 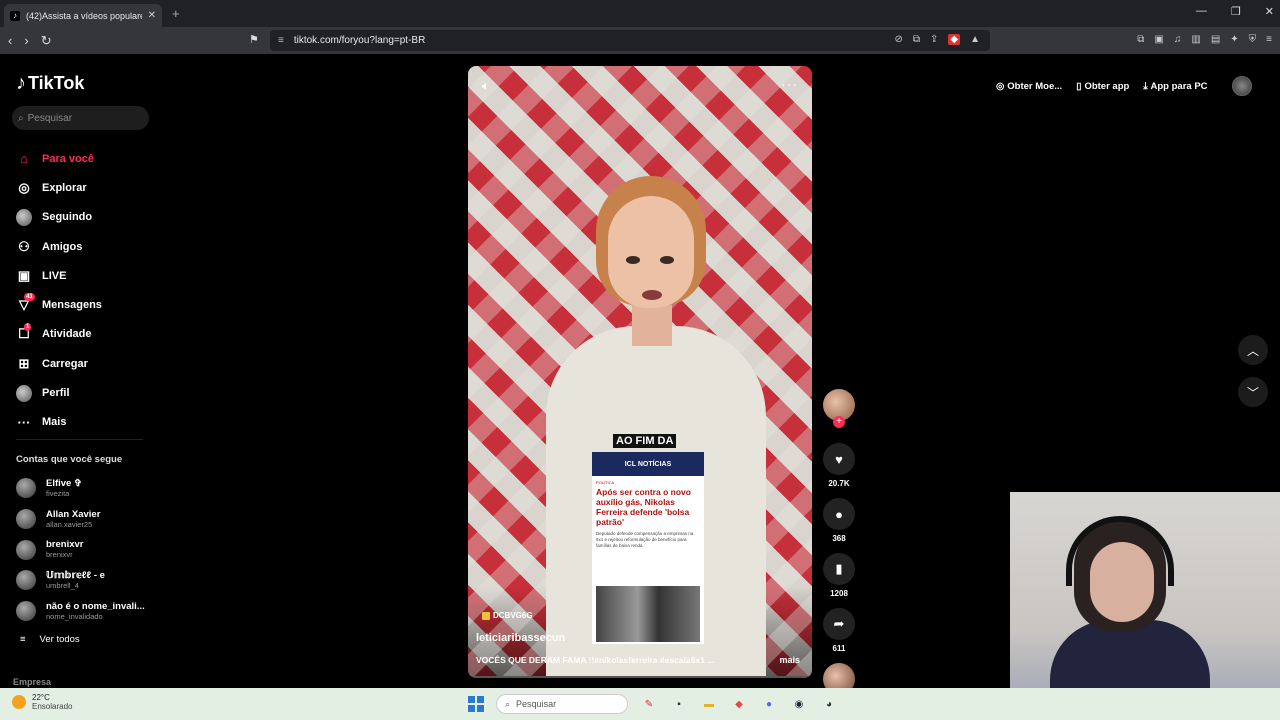 I want to click on rewards-icon: ▲, so click(x=975, y=39).